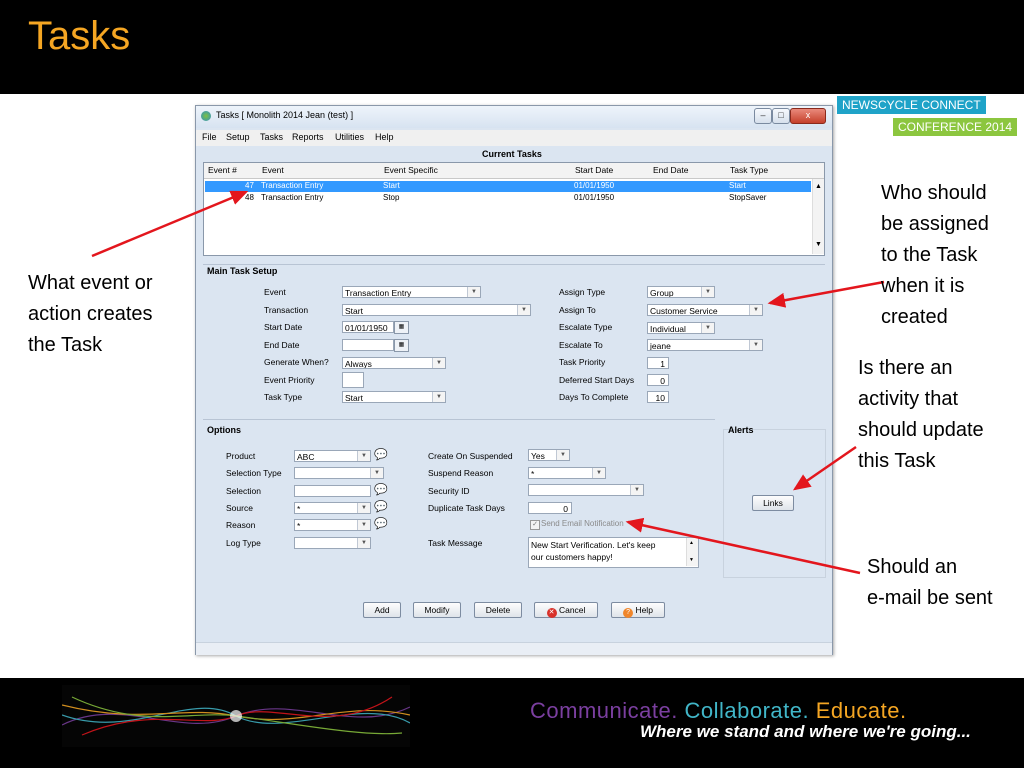 The image size is (1024, 768). I want to click on callout-line: be assigned, so click(935, 224).